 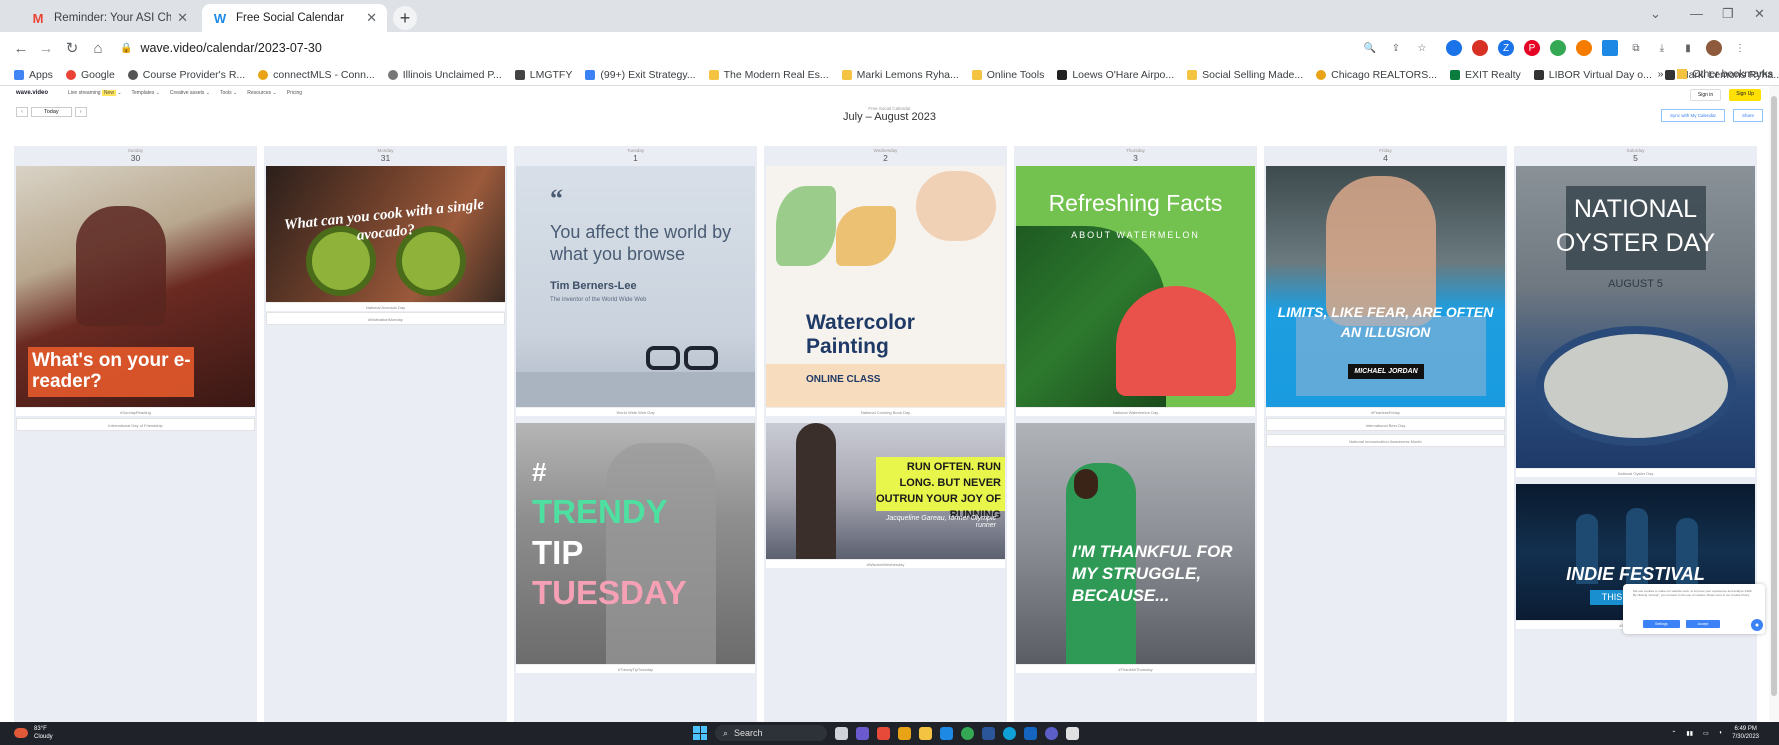 What do you see at coordinates (1636, 48) in the screenshot?
I see `puzzle-icon: ⧉` at bounding box center [1636, 48].